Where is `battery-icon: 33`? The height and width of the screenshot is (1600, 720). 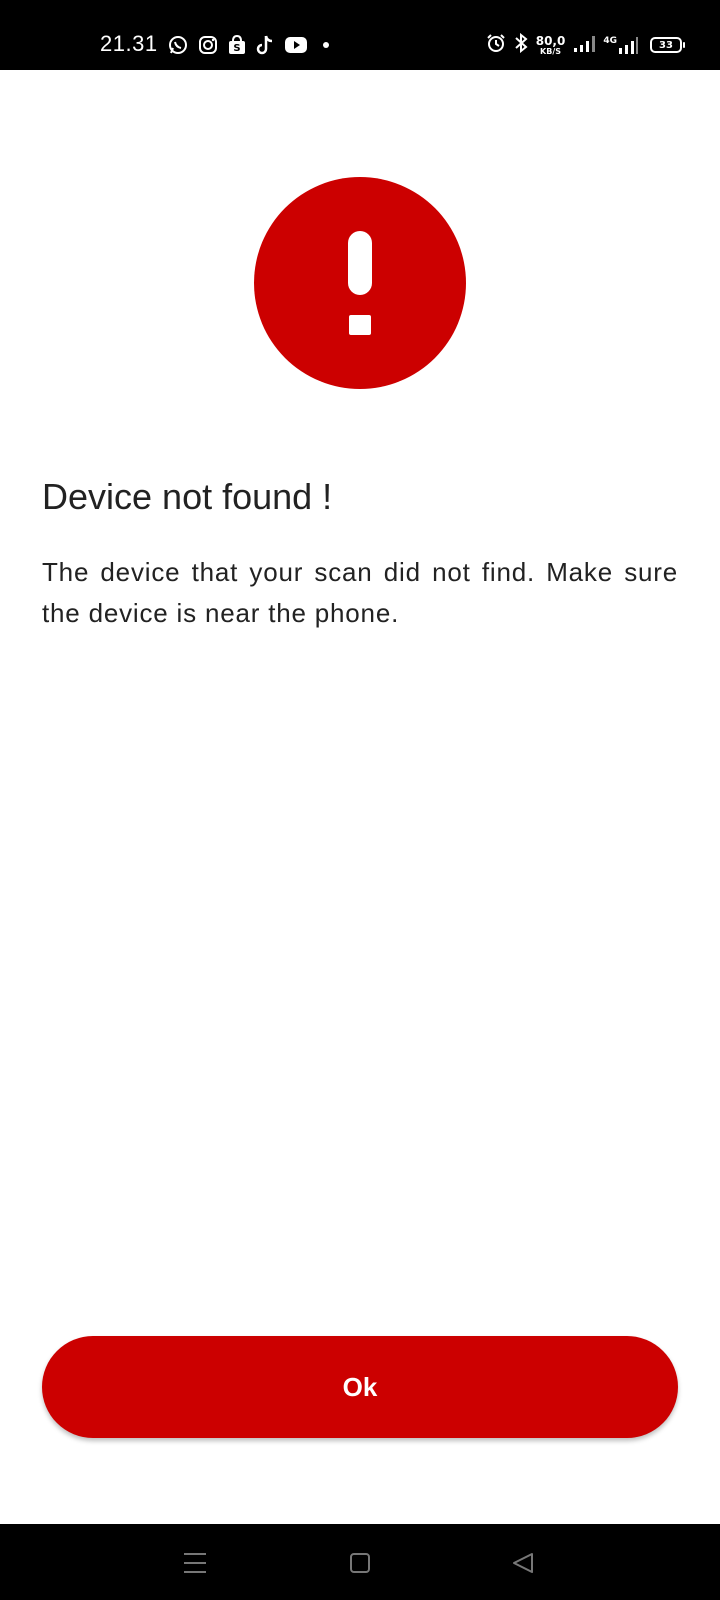
battery-icon: 33 is located at coordinates (667, 45).